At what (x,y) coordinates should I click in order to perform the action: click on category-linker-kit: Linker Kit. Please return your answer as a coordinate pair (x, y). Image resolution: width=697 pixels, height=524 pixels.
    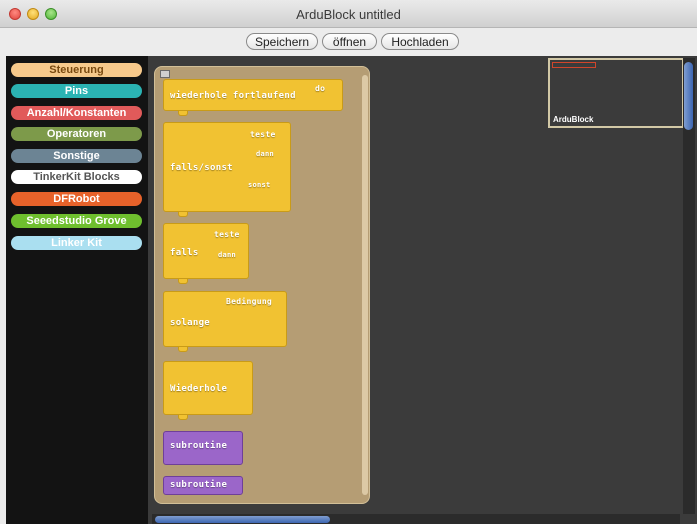
    Looking at the image, I should click on (76, 243).